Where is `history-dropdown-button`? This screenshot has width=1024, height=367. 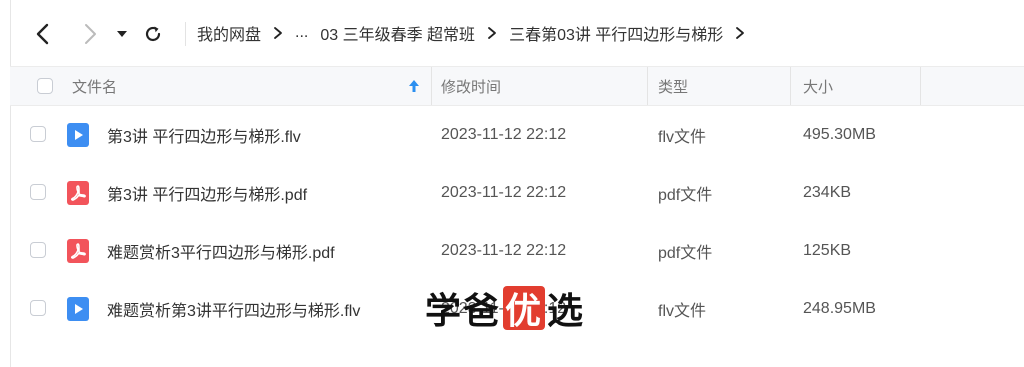 history-dropdown-button is located at coordinates (122, 34).